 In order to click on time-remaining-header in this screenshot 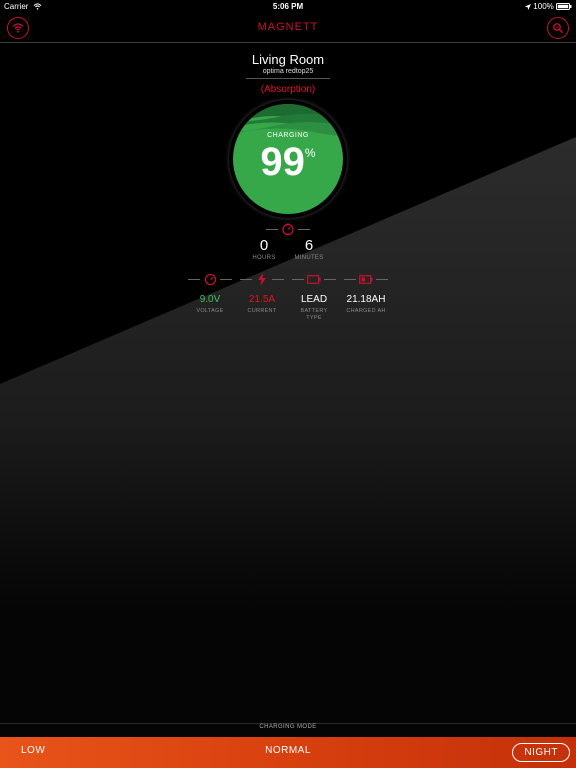, I will do `click(288, 229)`.